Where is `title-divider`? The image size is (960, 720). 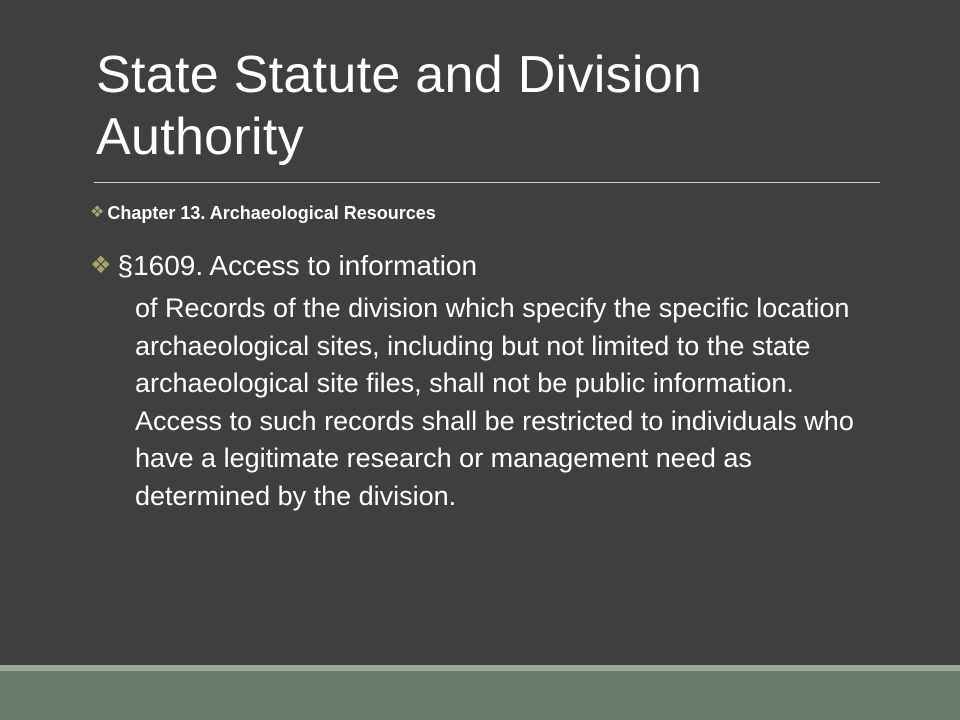
title-divider is located at coordinates (487, 182).